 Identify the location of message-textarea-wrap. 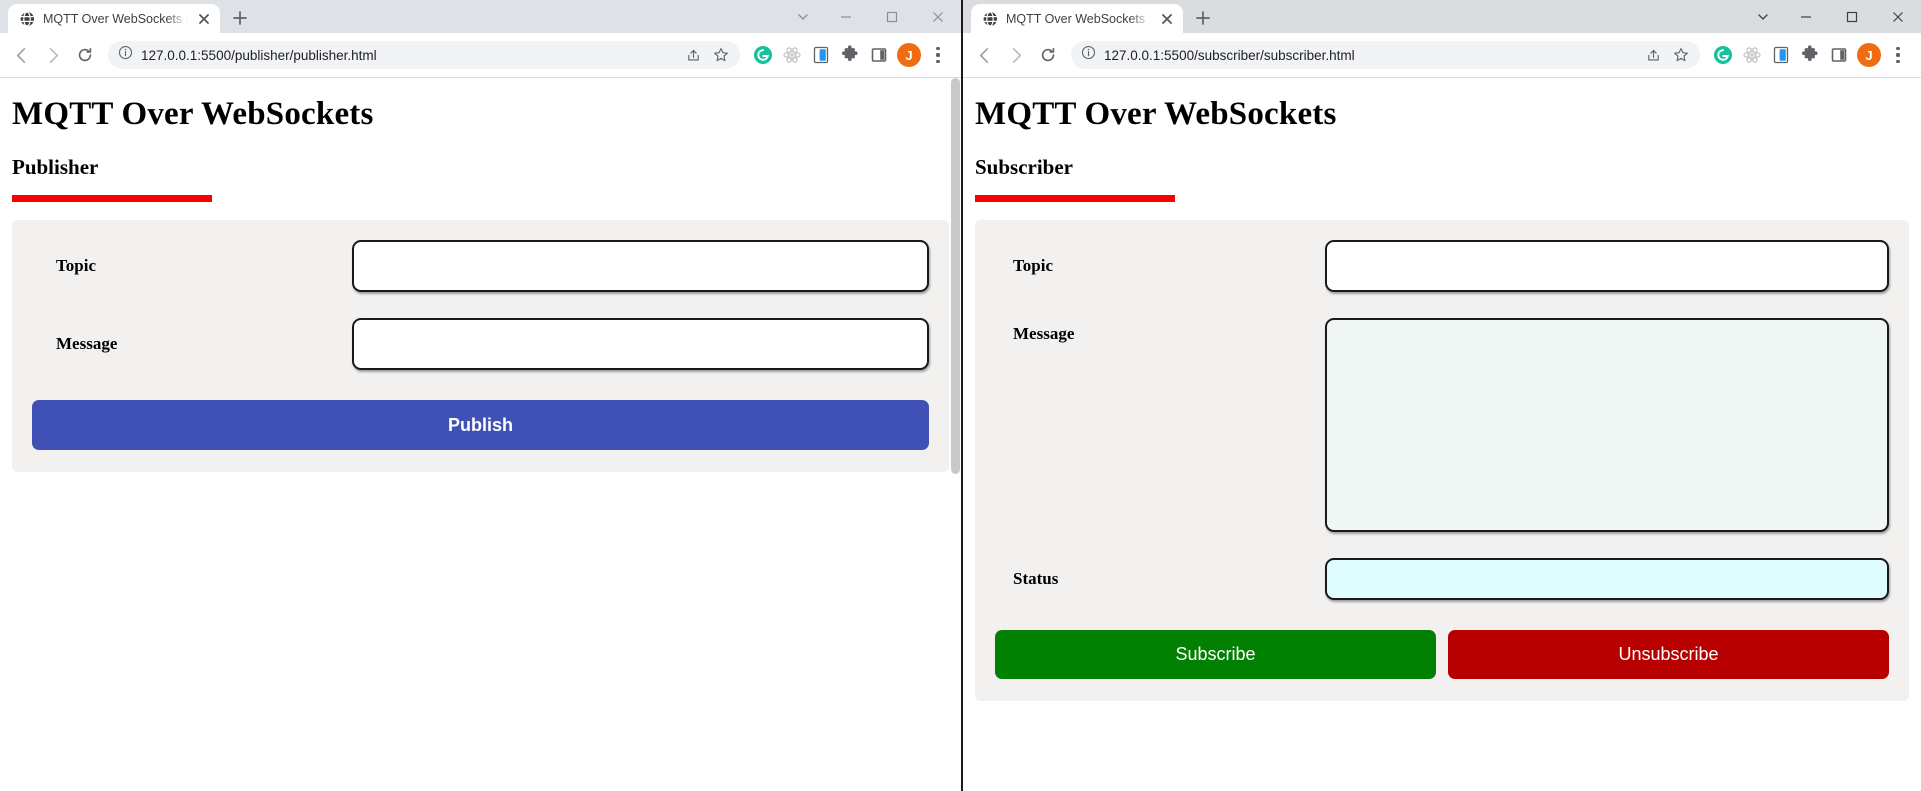
(1607, 425).